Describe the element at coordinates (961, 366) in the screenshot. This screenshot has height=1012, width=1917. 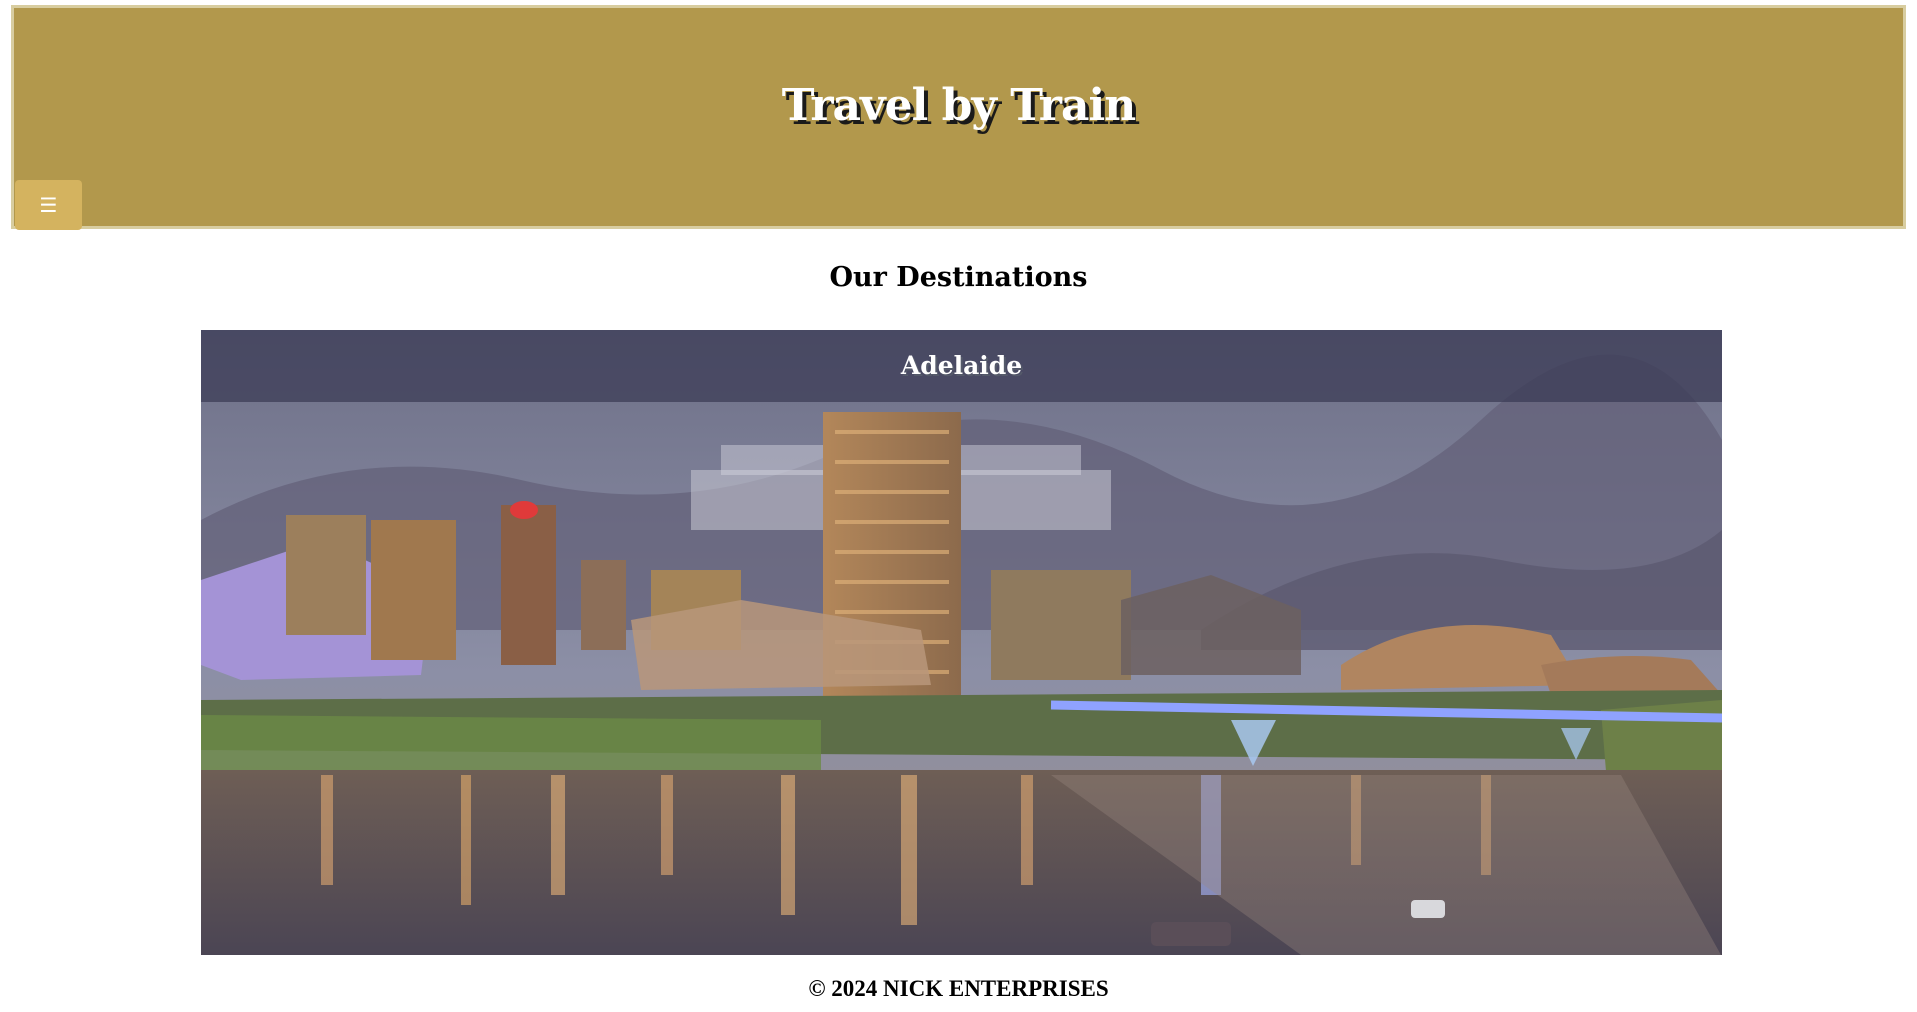
I see `destination-caption: Adelaide` at that location.